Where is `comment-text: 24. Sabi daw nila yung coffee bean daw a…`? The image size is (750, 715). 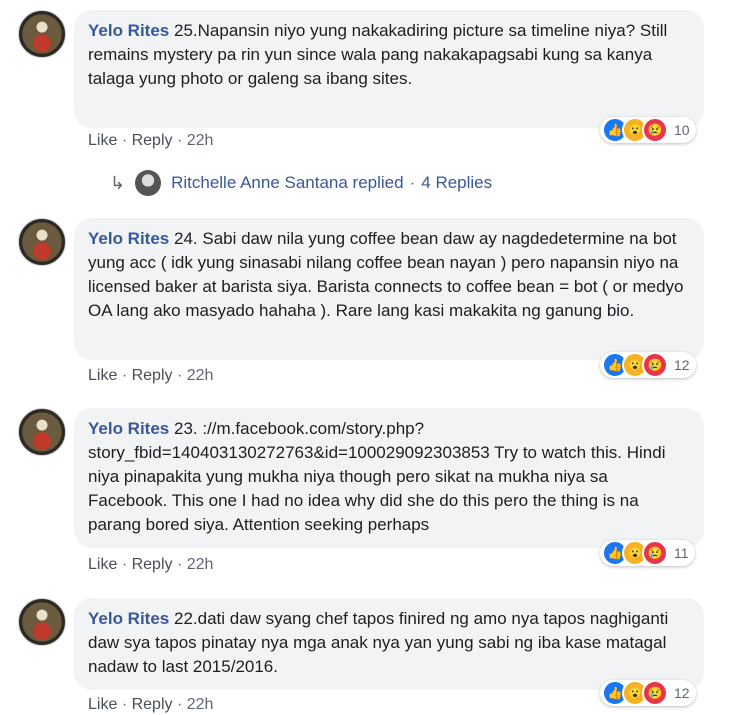 comment-text: 24. Sabi daw nila yung coffee bean daw a… is located at coordinates (386, 274).